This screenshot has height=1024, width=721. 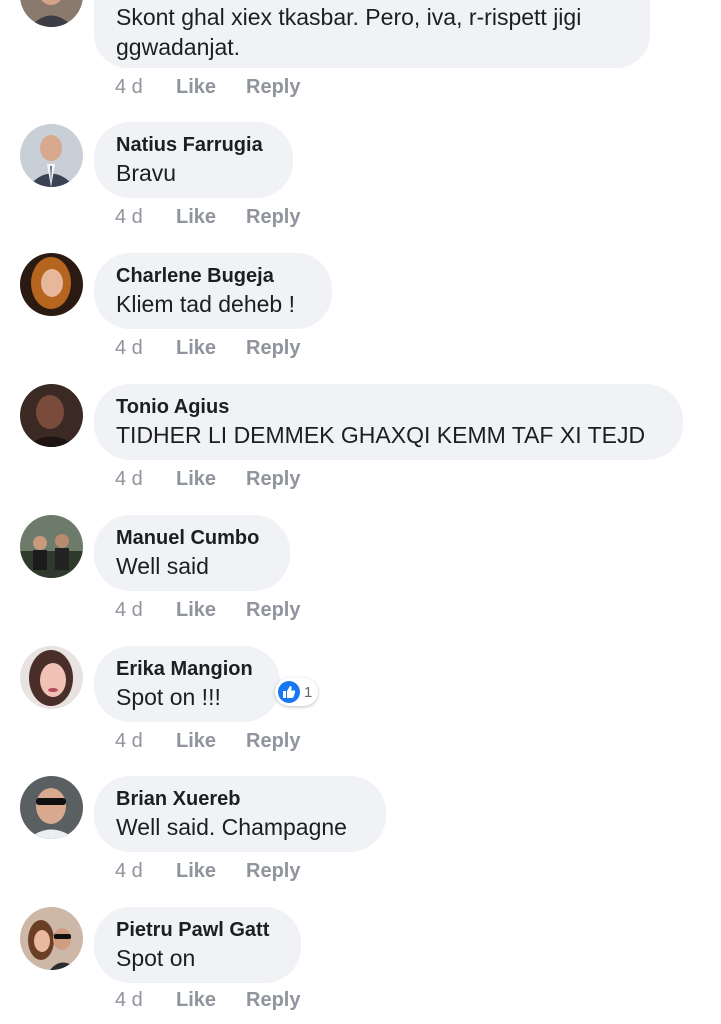 What do you see at coordinates (178, 799) in the screenshot?
I see `comment-author: Brian Xuereb` at bounding box center [178, 799].